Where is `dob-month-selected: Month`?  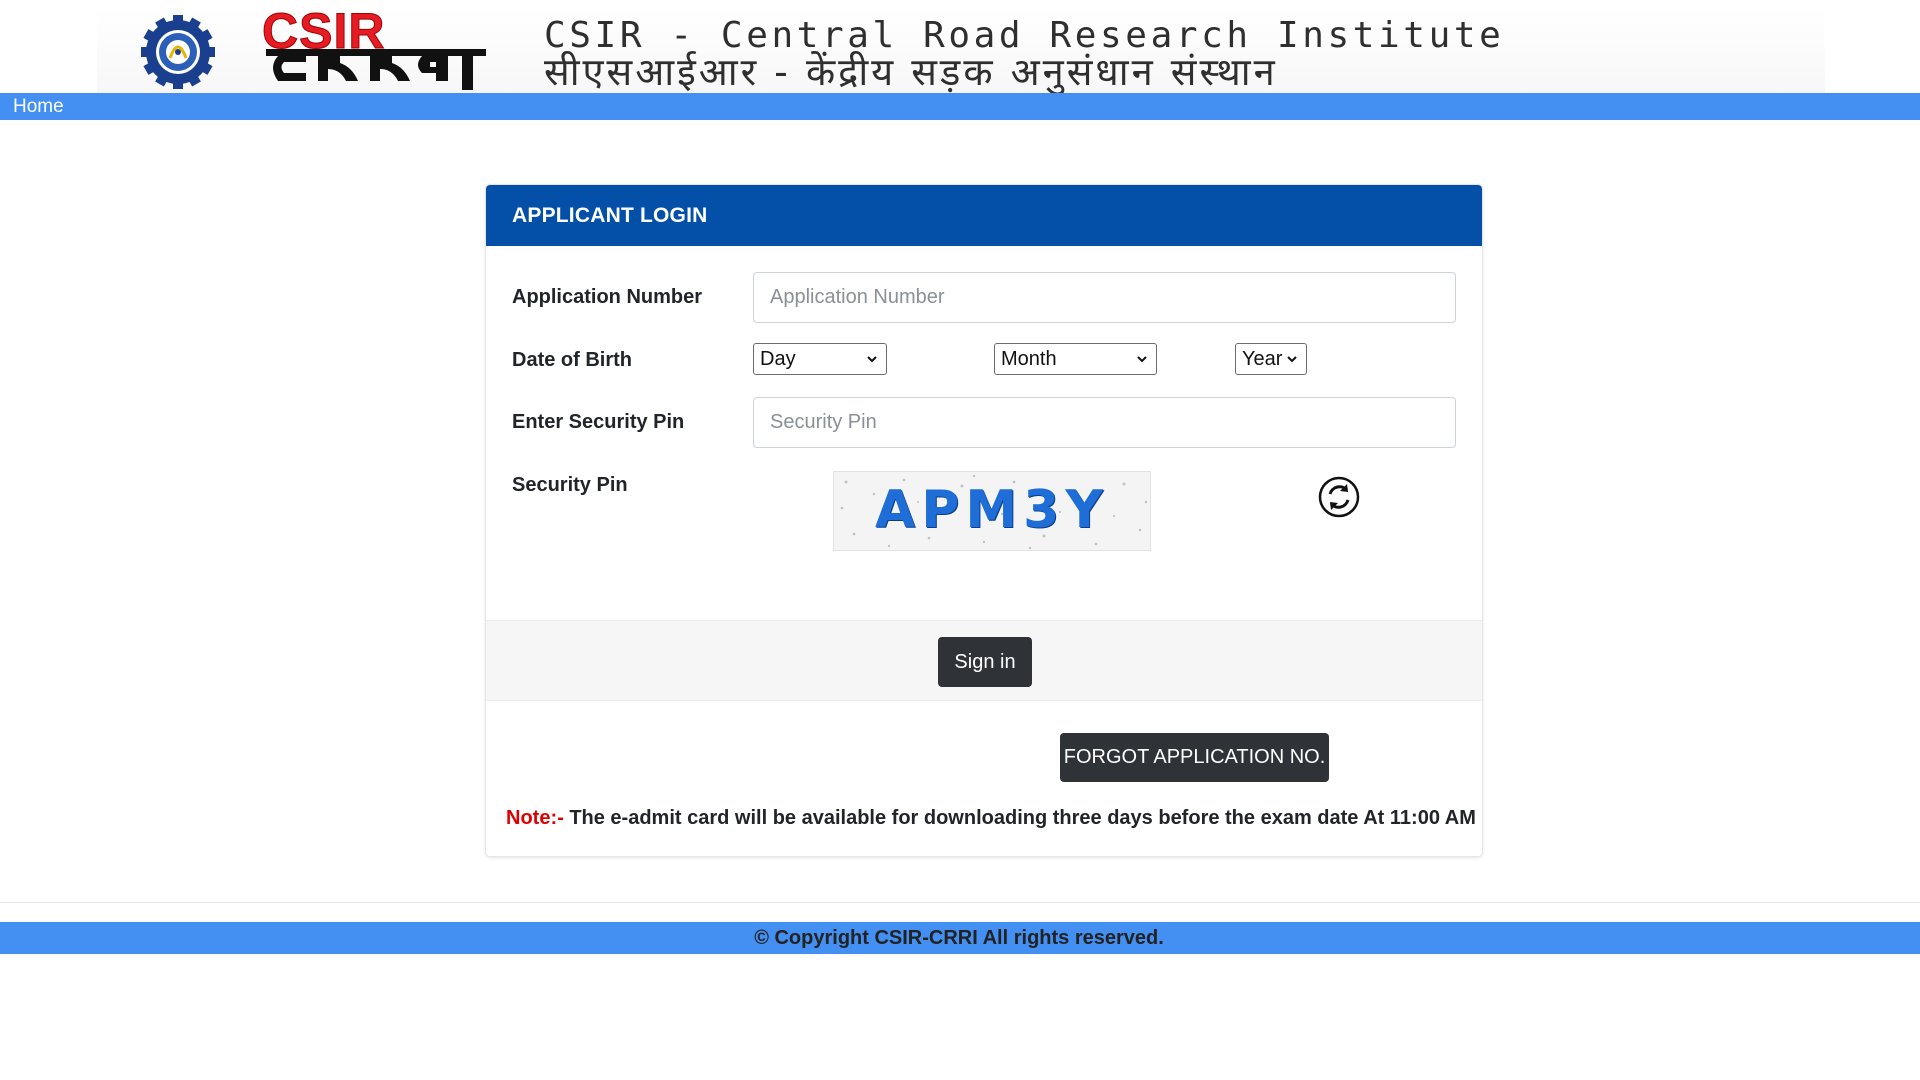 dob-month-selected: Month is located at coordinates (1029, 359).